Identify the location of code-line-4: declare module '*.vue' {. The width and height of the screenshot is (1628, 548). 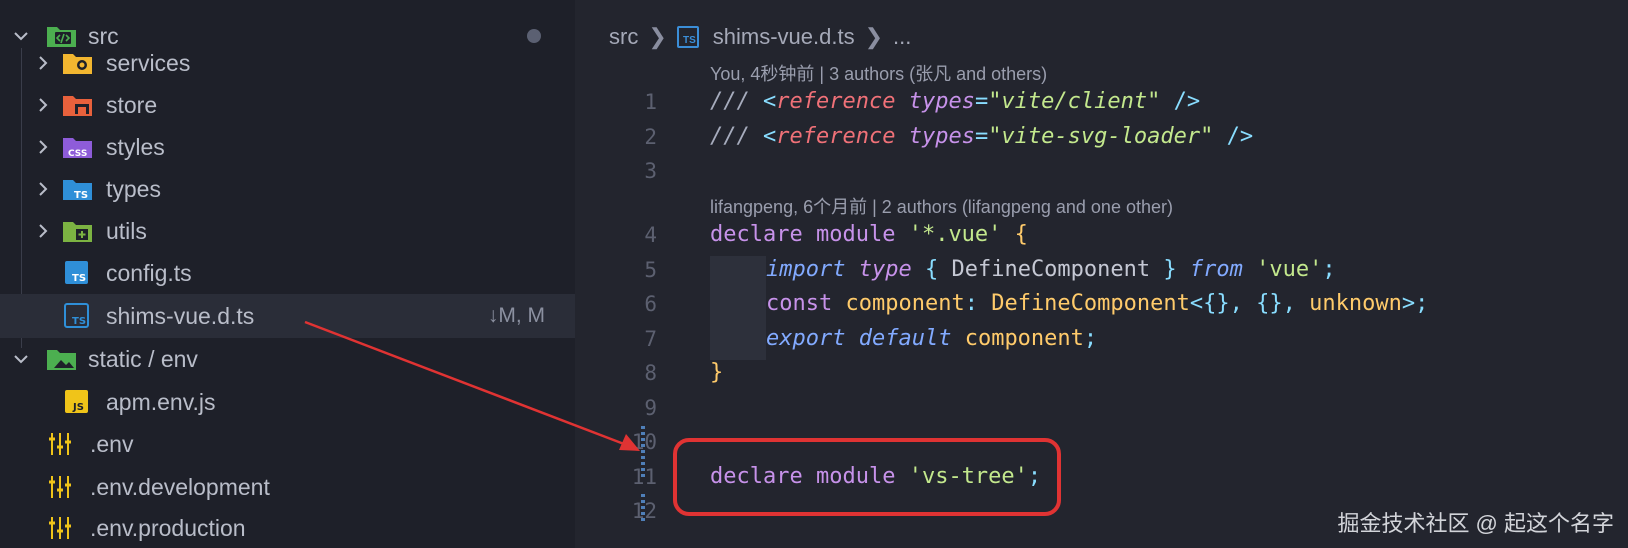
(869, 234).